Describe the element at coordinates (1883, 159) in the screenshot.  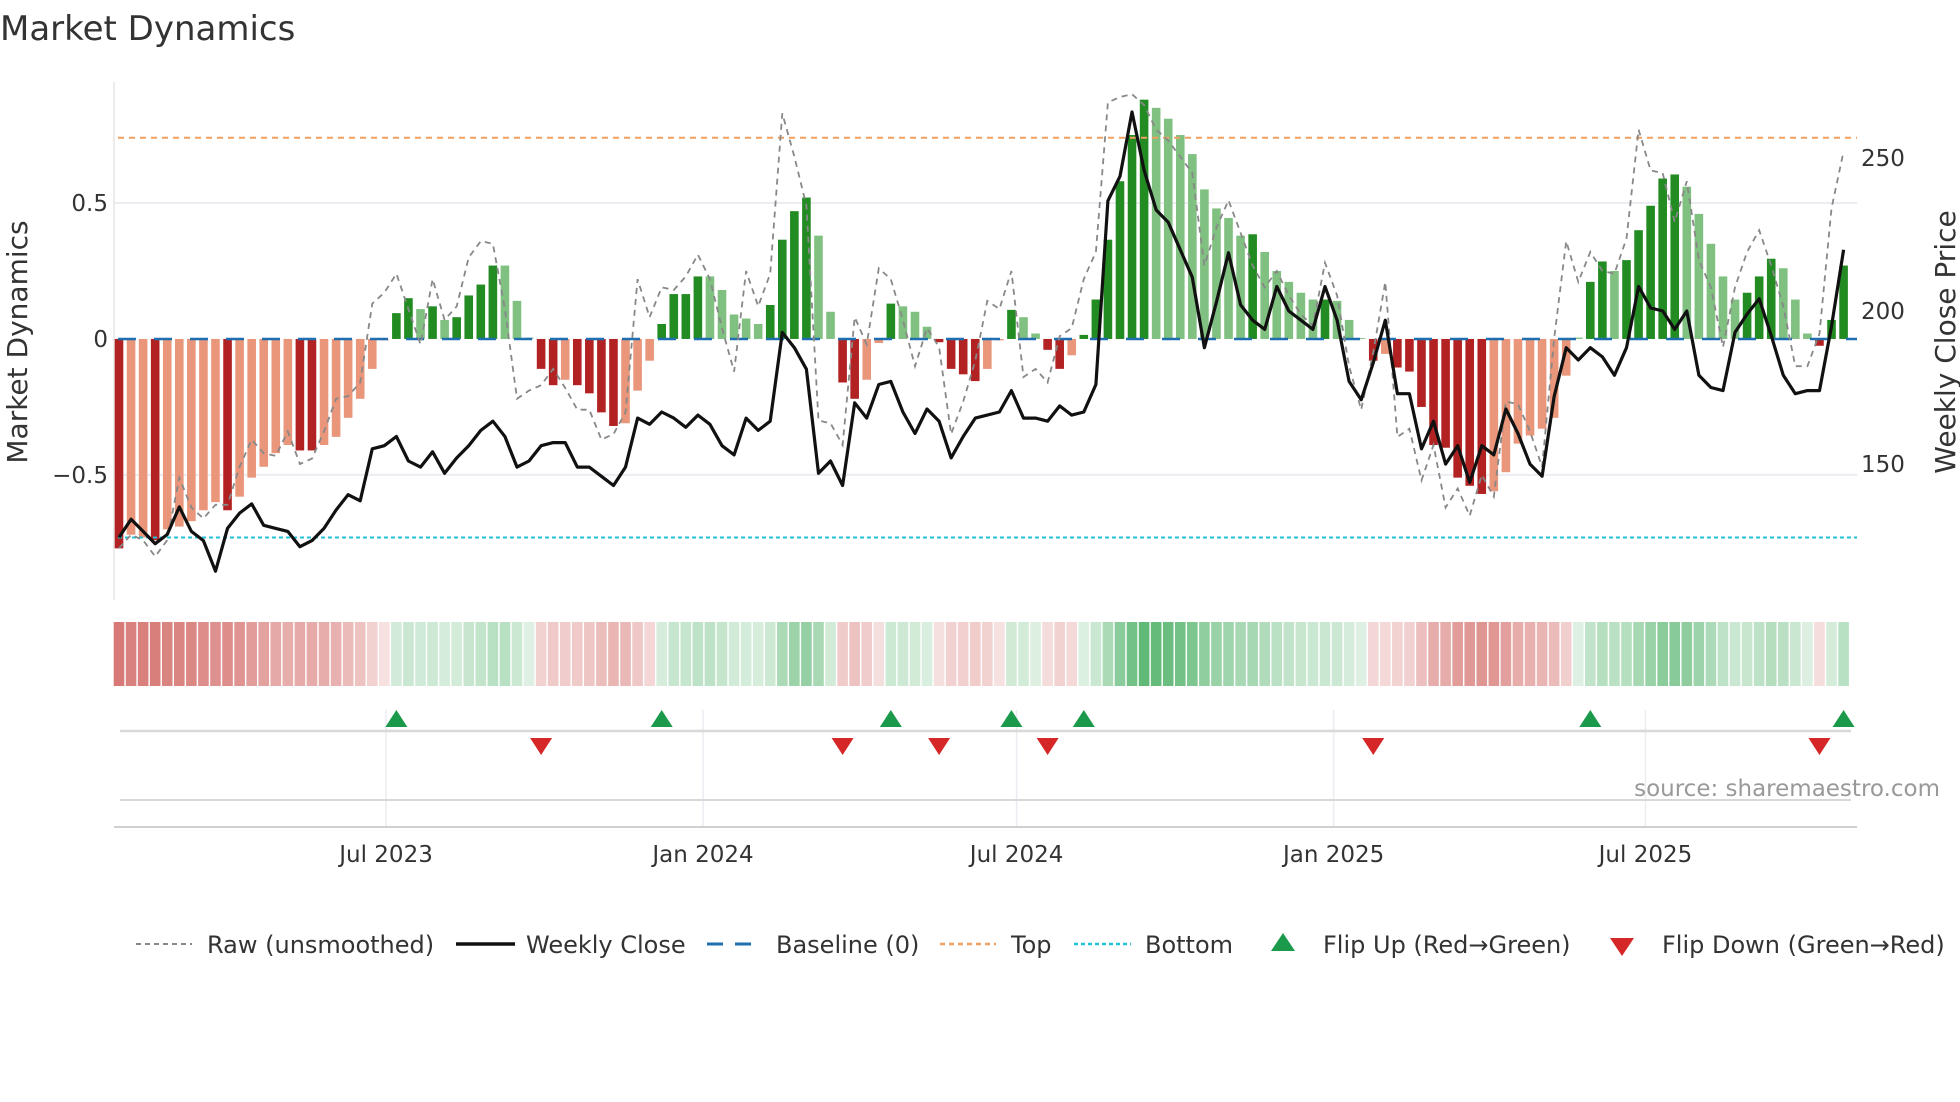
I see `y2-tick-label: 250` at that location.